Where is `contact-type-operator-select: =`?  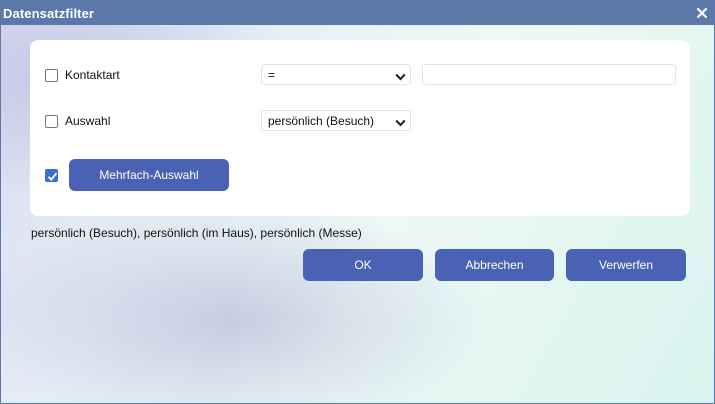
contact-type-operator-select: = is located at coordinates (336, 74).